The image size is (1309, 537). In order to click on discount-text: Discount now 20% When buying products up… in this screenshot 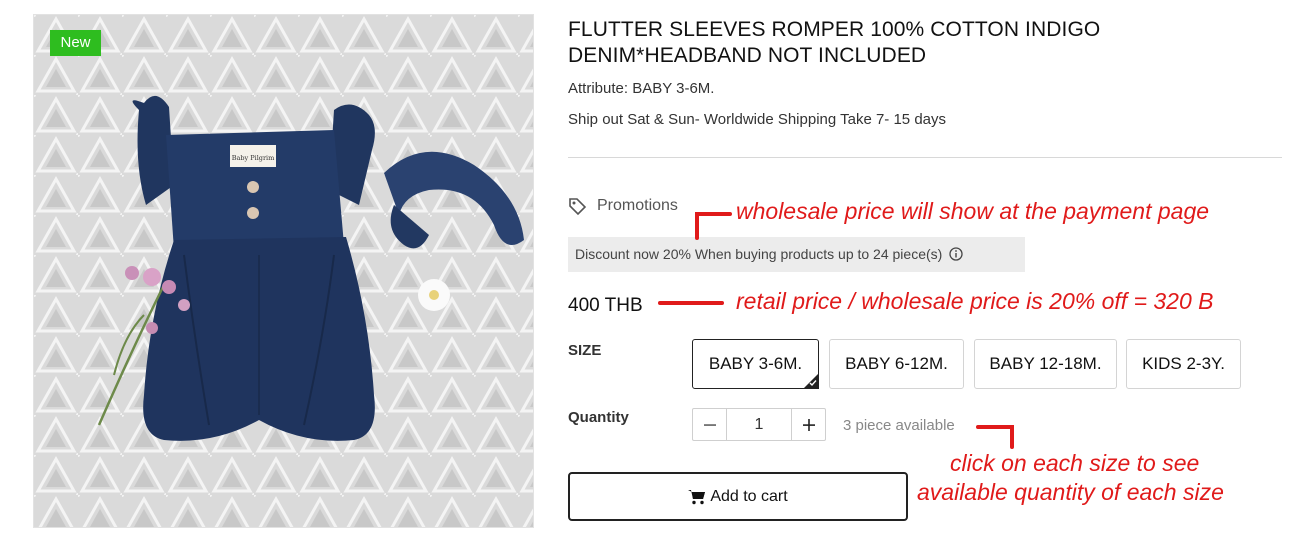, I will do `click(759, 254)`.